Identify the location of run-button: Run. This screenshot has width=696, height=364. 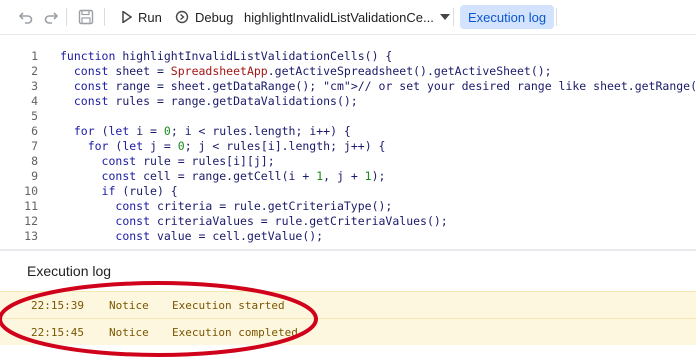
(142, 17).